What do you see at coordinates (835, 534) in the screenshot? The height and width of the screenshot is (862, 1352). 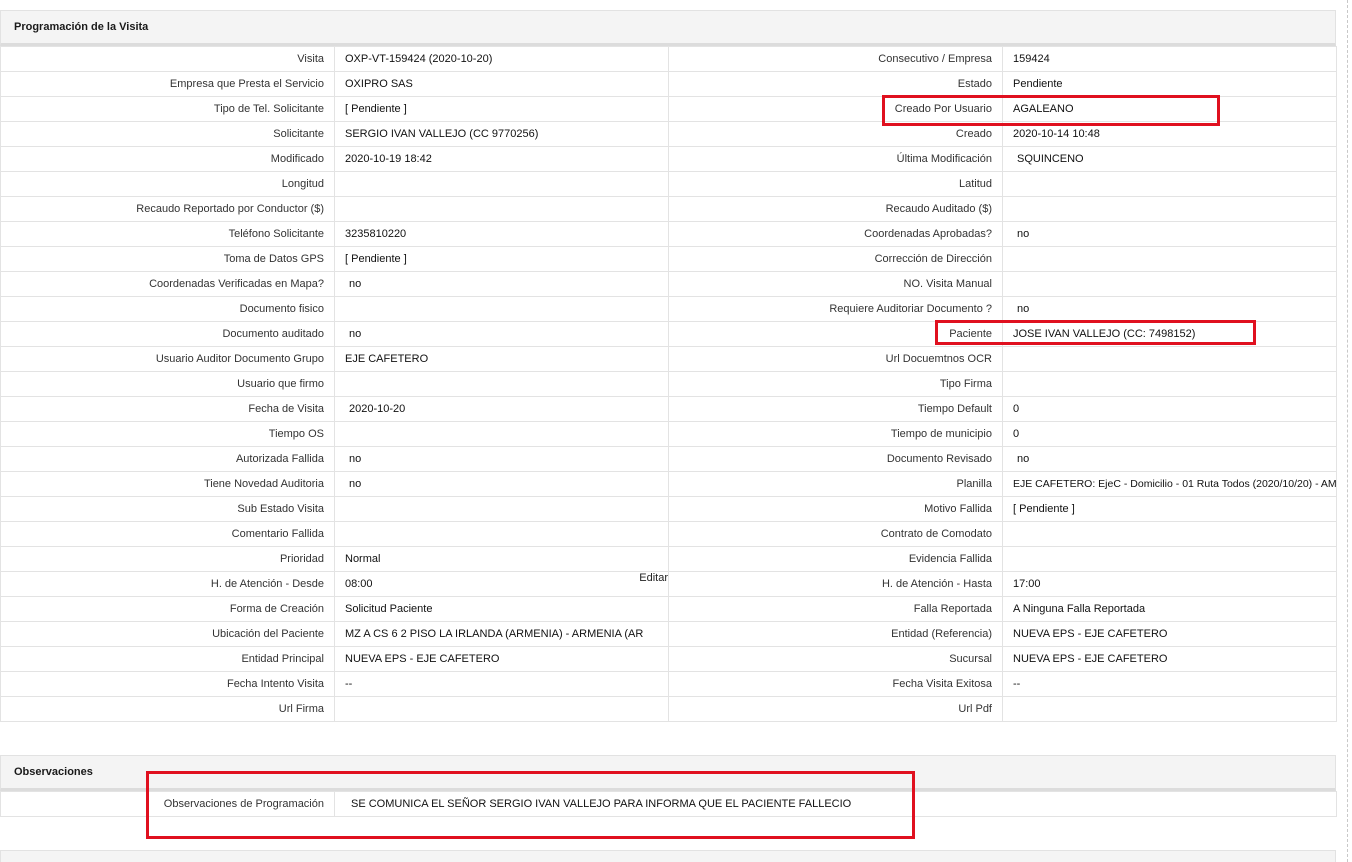 I see `field-label: Contrato de Comodato` at bounding box center [835, 534].